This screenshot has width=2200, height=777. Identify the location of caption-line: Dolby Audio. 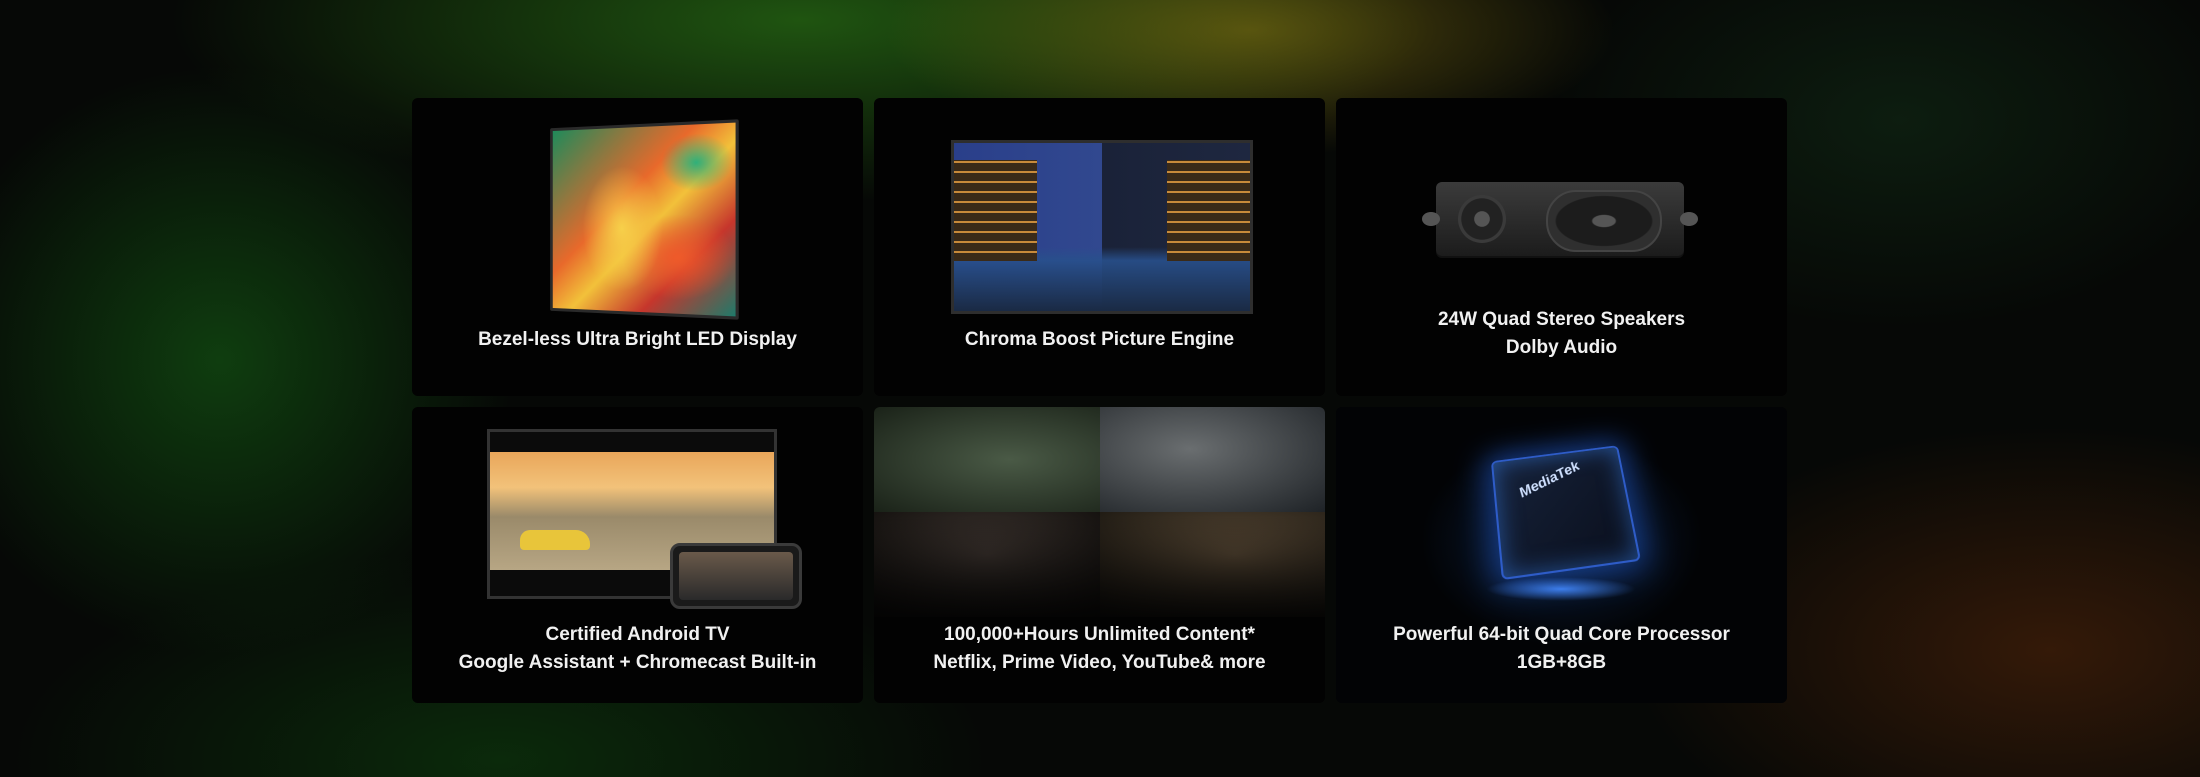
(1561, 347).